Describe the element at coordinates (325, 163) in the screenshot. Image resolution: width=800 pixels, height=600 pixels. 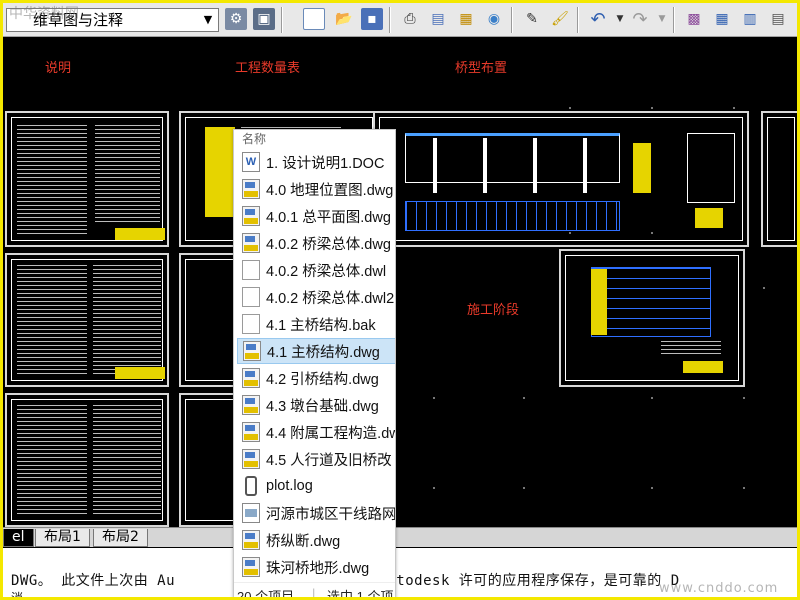
I see `file-name: 1. 设计说明1.DOC` at that location.